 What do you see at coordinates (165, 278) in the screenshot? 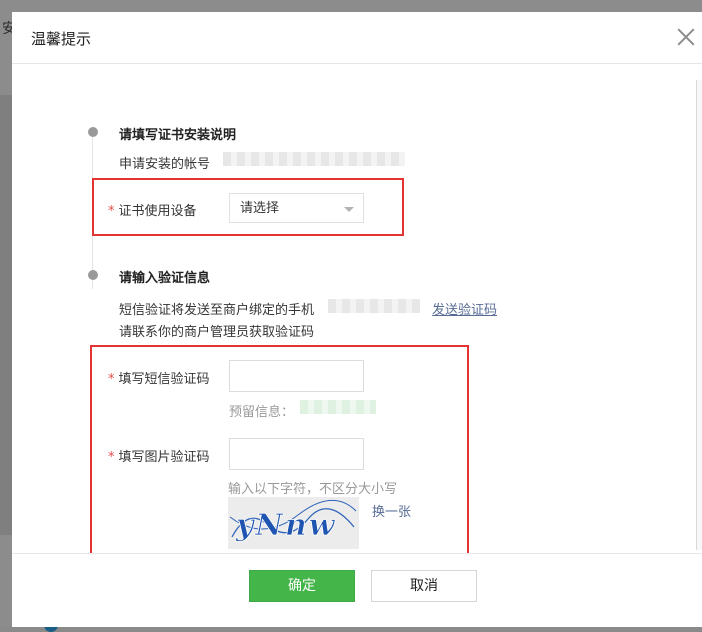
I see `step2-title: 请输入验证信息` at bounding box center [165, 278].